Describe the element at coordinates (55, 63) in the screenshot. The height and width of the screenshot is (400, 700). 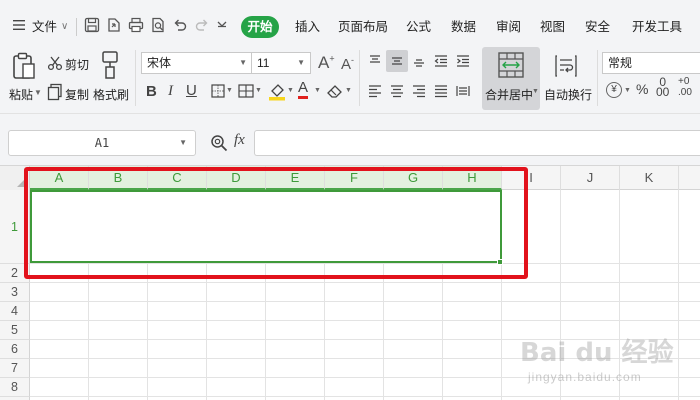
I see `scissors-icon` at that location.